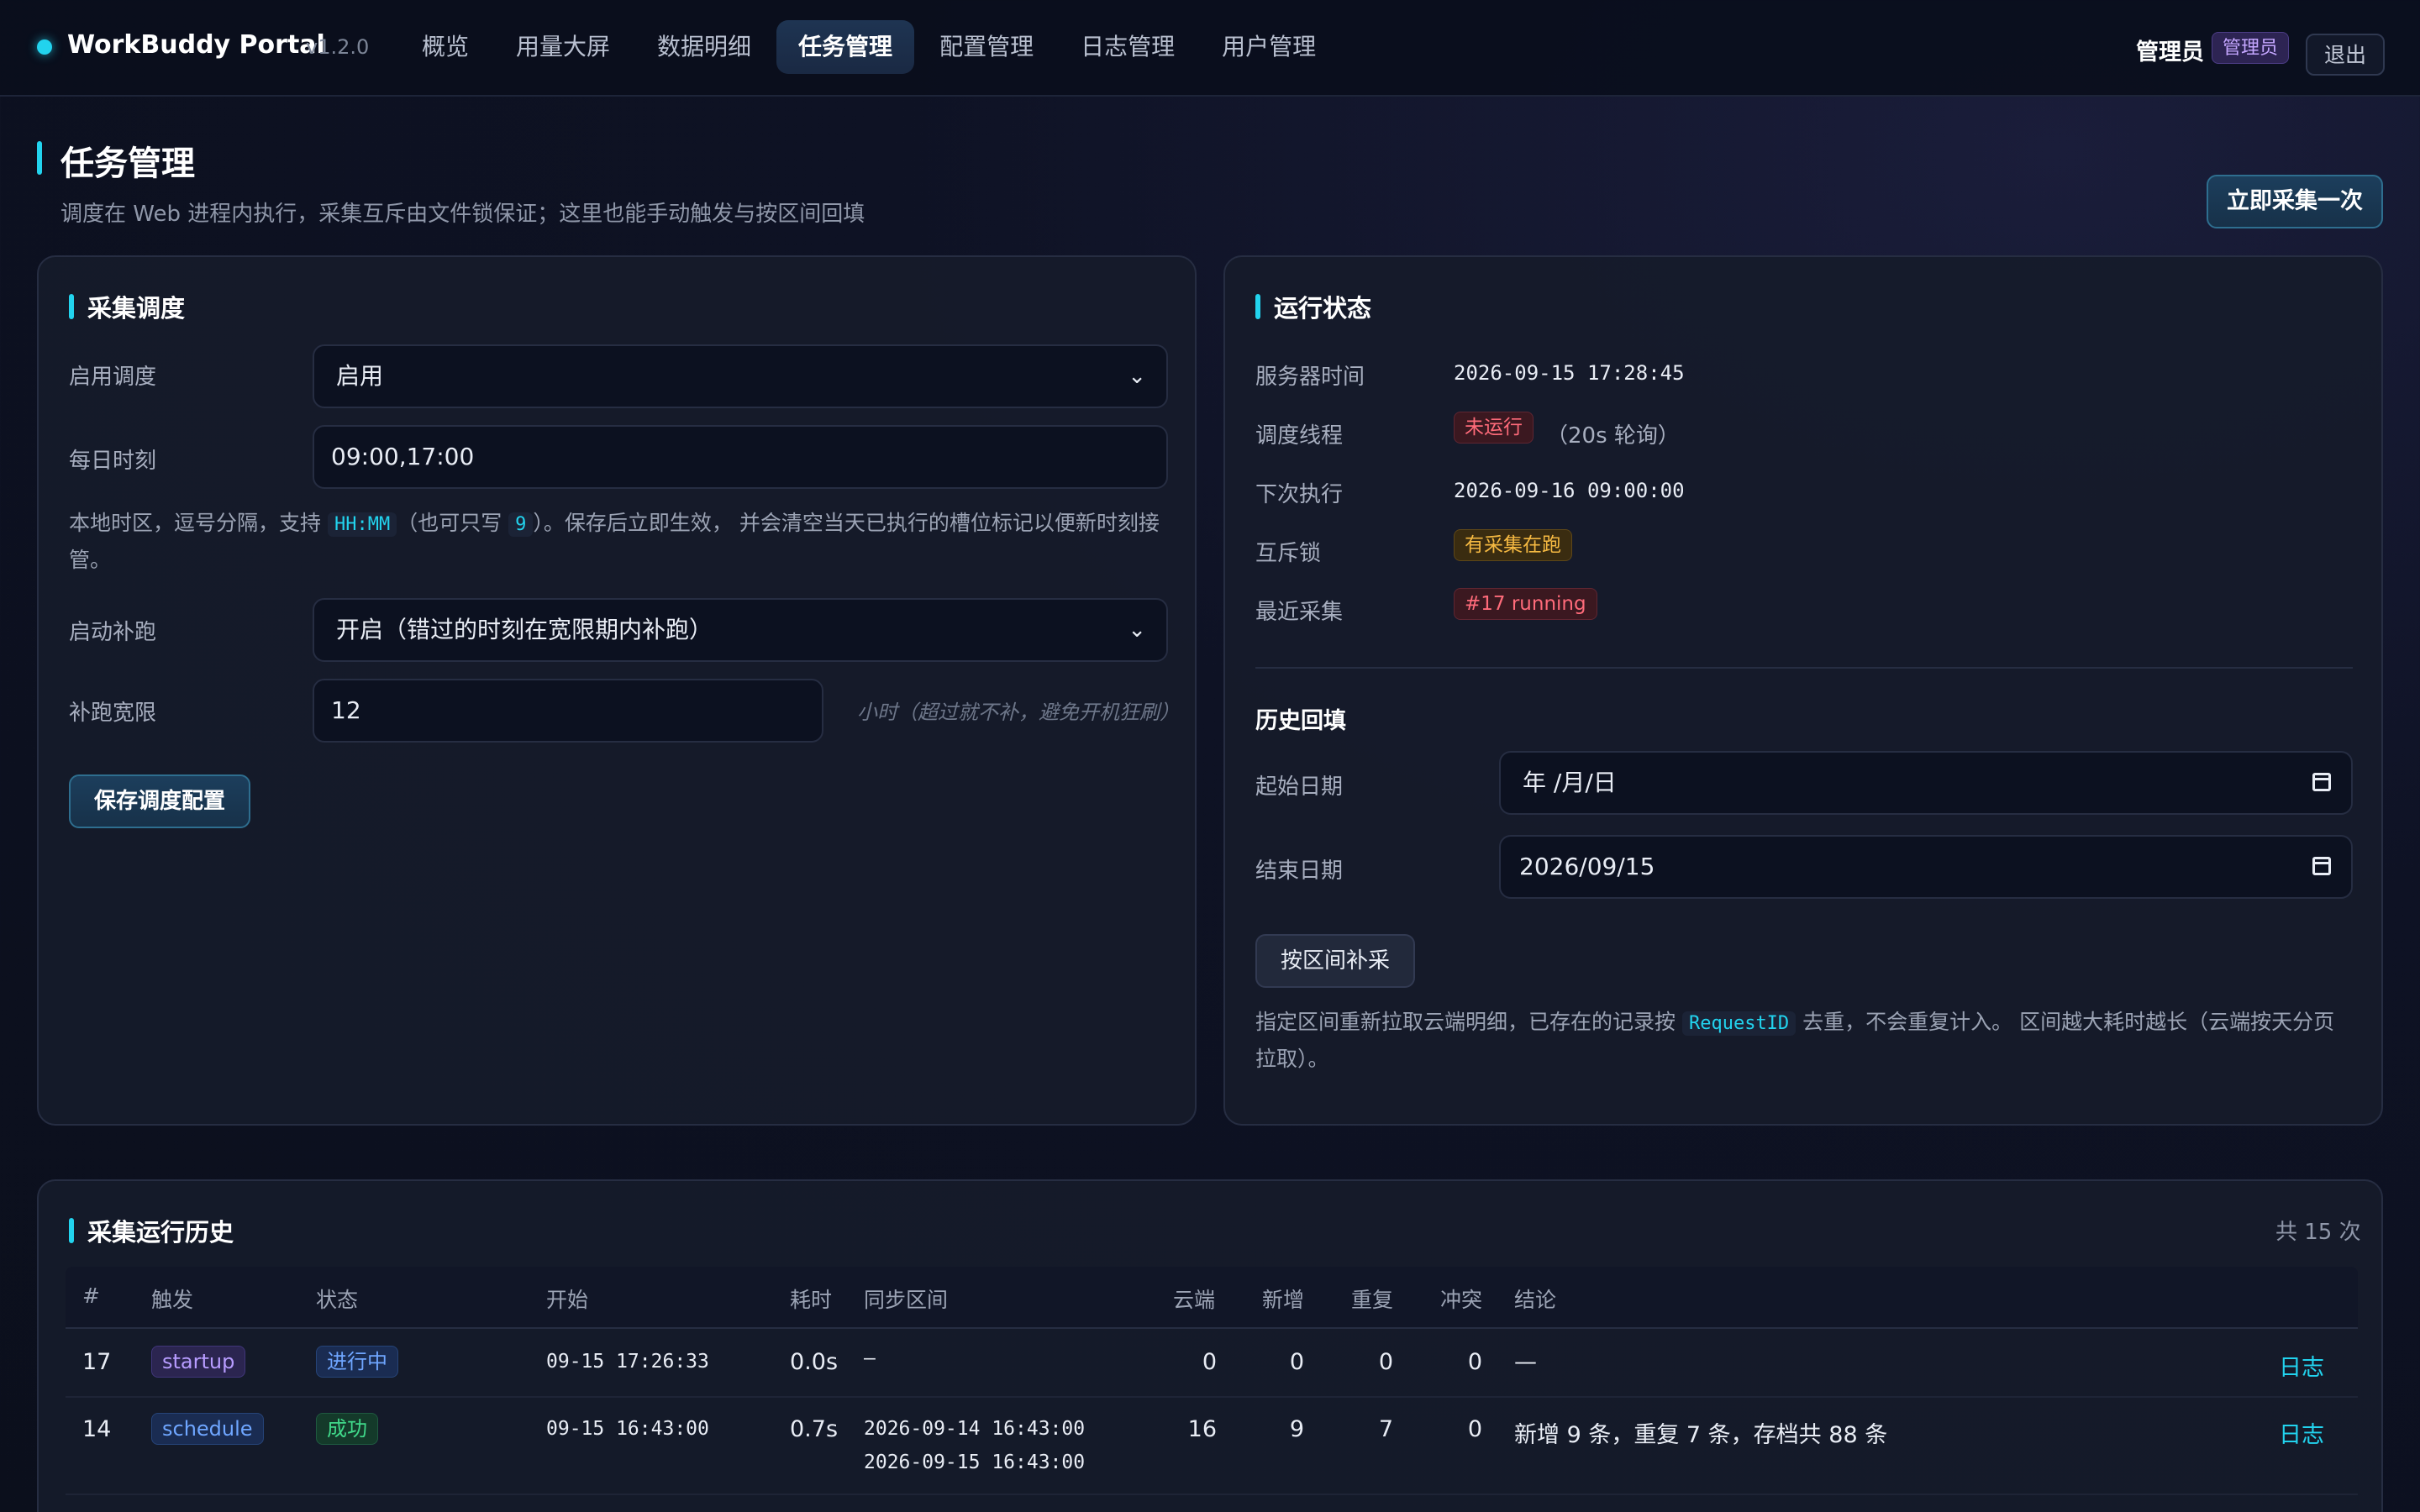 This screenshot has width=2420, height=1512. What do you see at coordinates (906, 1300) in the screenshot?
I see `col-sync-range: 同步区间` at bounding box center [906, 1300].